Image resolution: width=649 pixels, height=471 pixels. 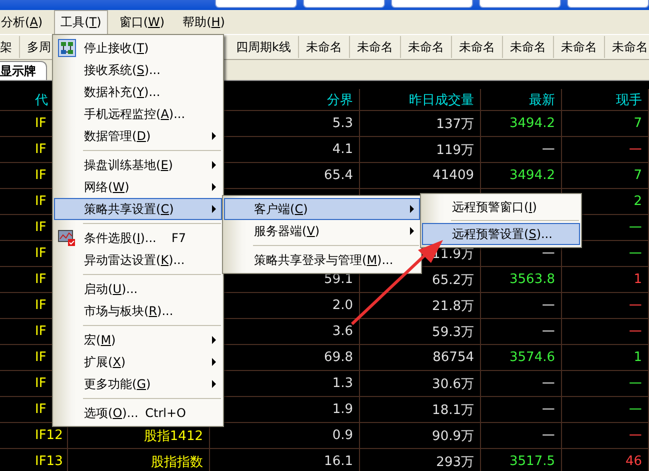 I want to click on table-cell-text: 18.1万, so click(x=453, y=410).